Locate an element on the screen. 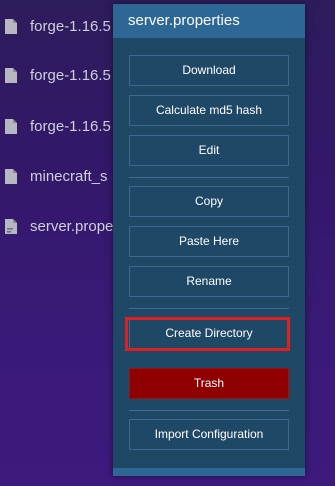 This screenshot has height=486, width=335. create-directory-button: Create Directory is located at coordinates (209, 333).